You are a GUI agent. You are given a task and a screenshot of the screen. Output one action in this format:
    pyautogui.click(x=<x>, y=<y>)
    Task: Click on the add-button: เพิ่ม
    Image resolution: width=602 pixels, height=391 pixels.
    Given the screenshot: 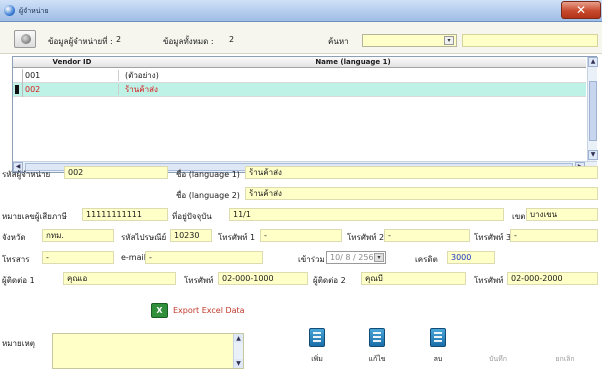 What is the action you would take?
    pyautogui.click(x=317, y=347)
    